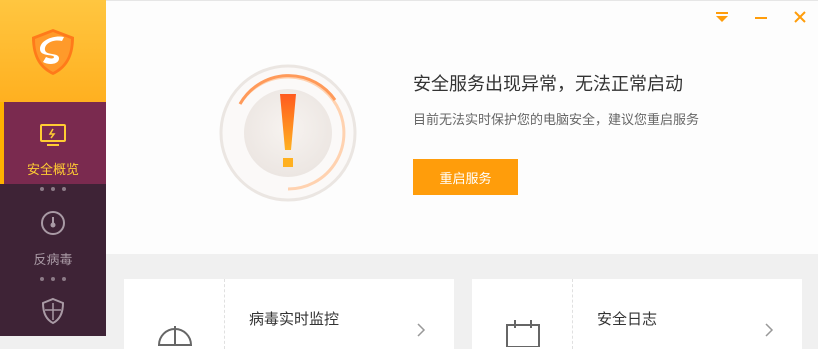  I want to click on card-label: 病毒实时监控, so click(294, 319).